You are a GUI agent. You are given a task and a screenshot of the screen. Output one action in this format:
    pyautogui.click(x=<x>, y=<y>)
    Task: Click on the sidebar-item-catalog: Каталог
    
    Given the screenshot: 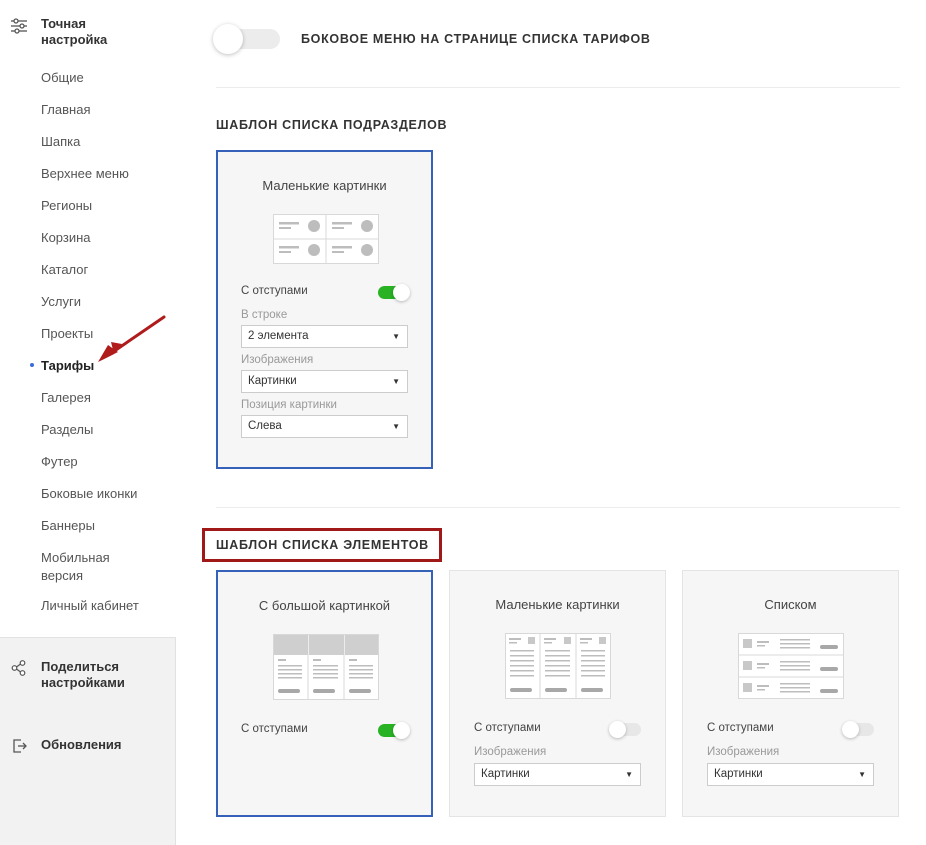 What is the action you would take?
    pyautogui.click(x=88, y=276)
    